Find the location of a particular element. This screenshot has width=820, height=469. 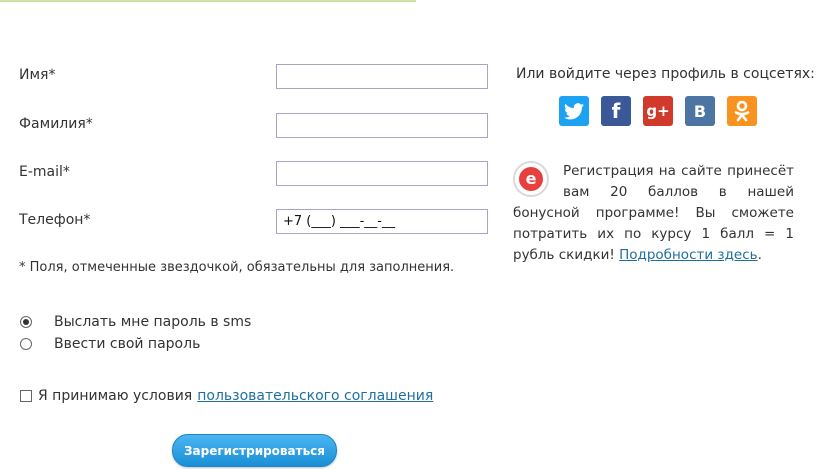

first-name-label: Имя* is located at coordinates (37, 75).